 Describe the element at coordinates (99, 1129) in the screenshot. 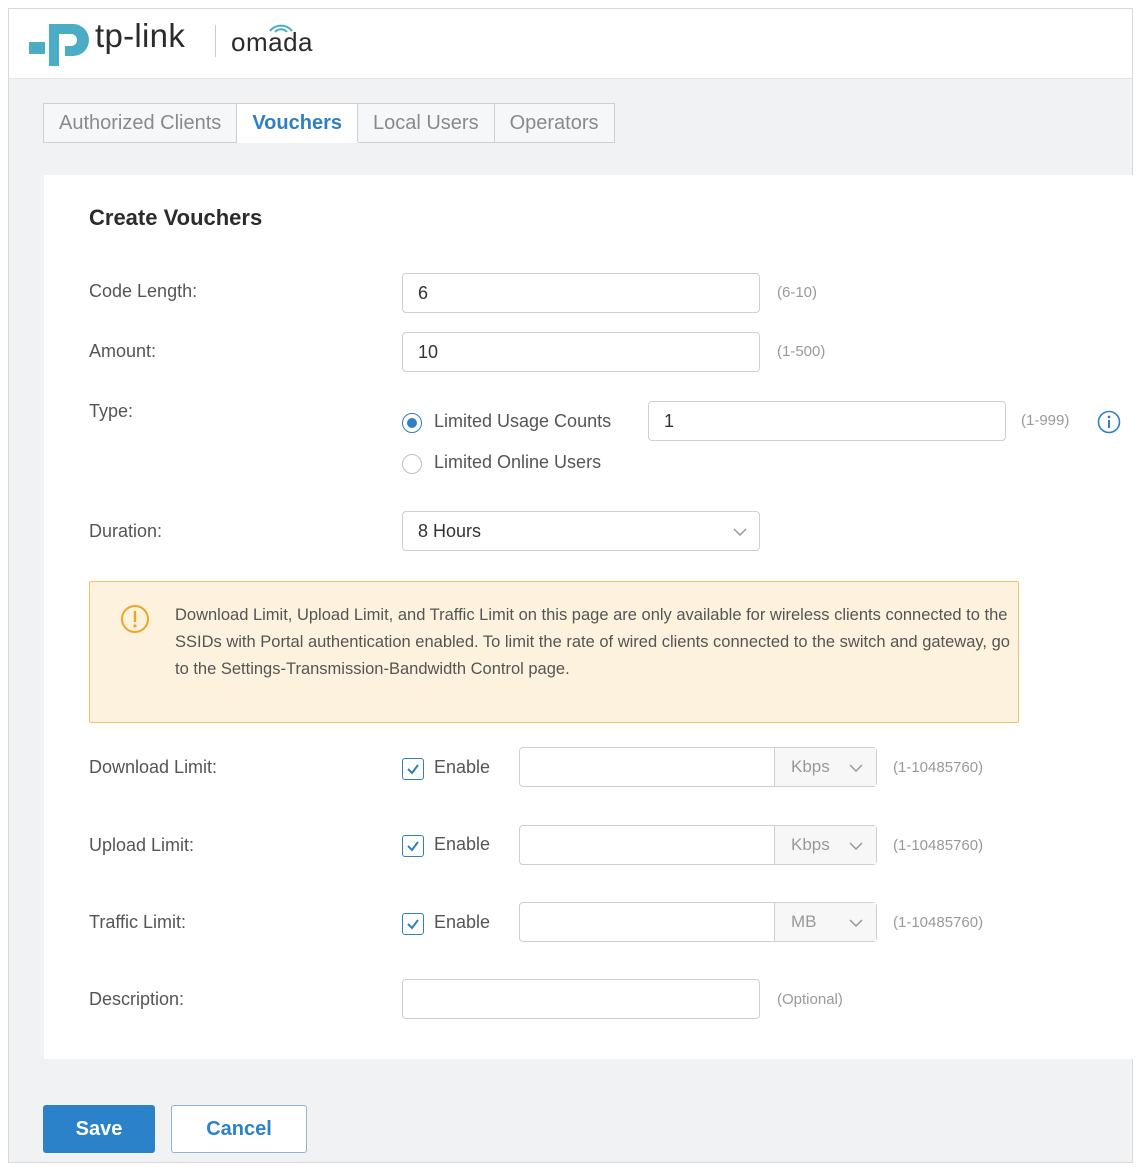

I see `save-button: Save` at that location.